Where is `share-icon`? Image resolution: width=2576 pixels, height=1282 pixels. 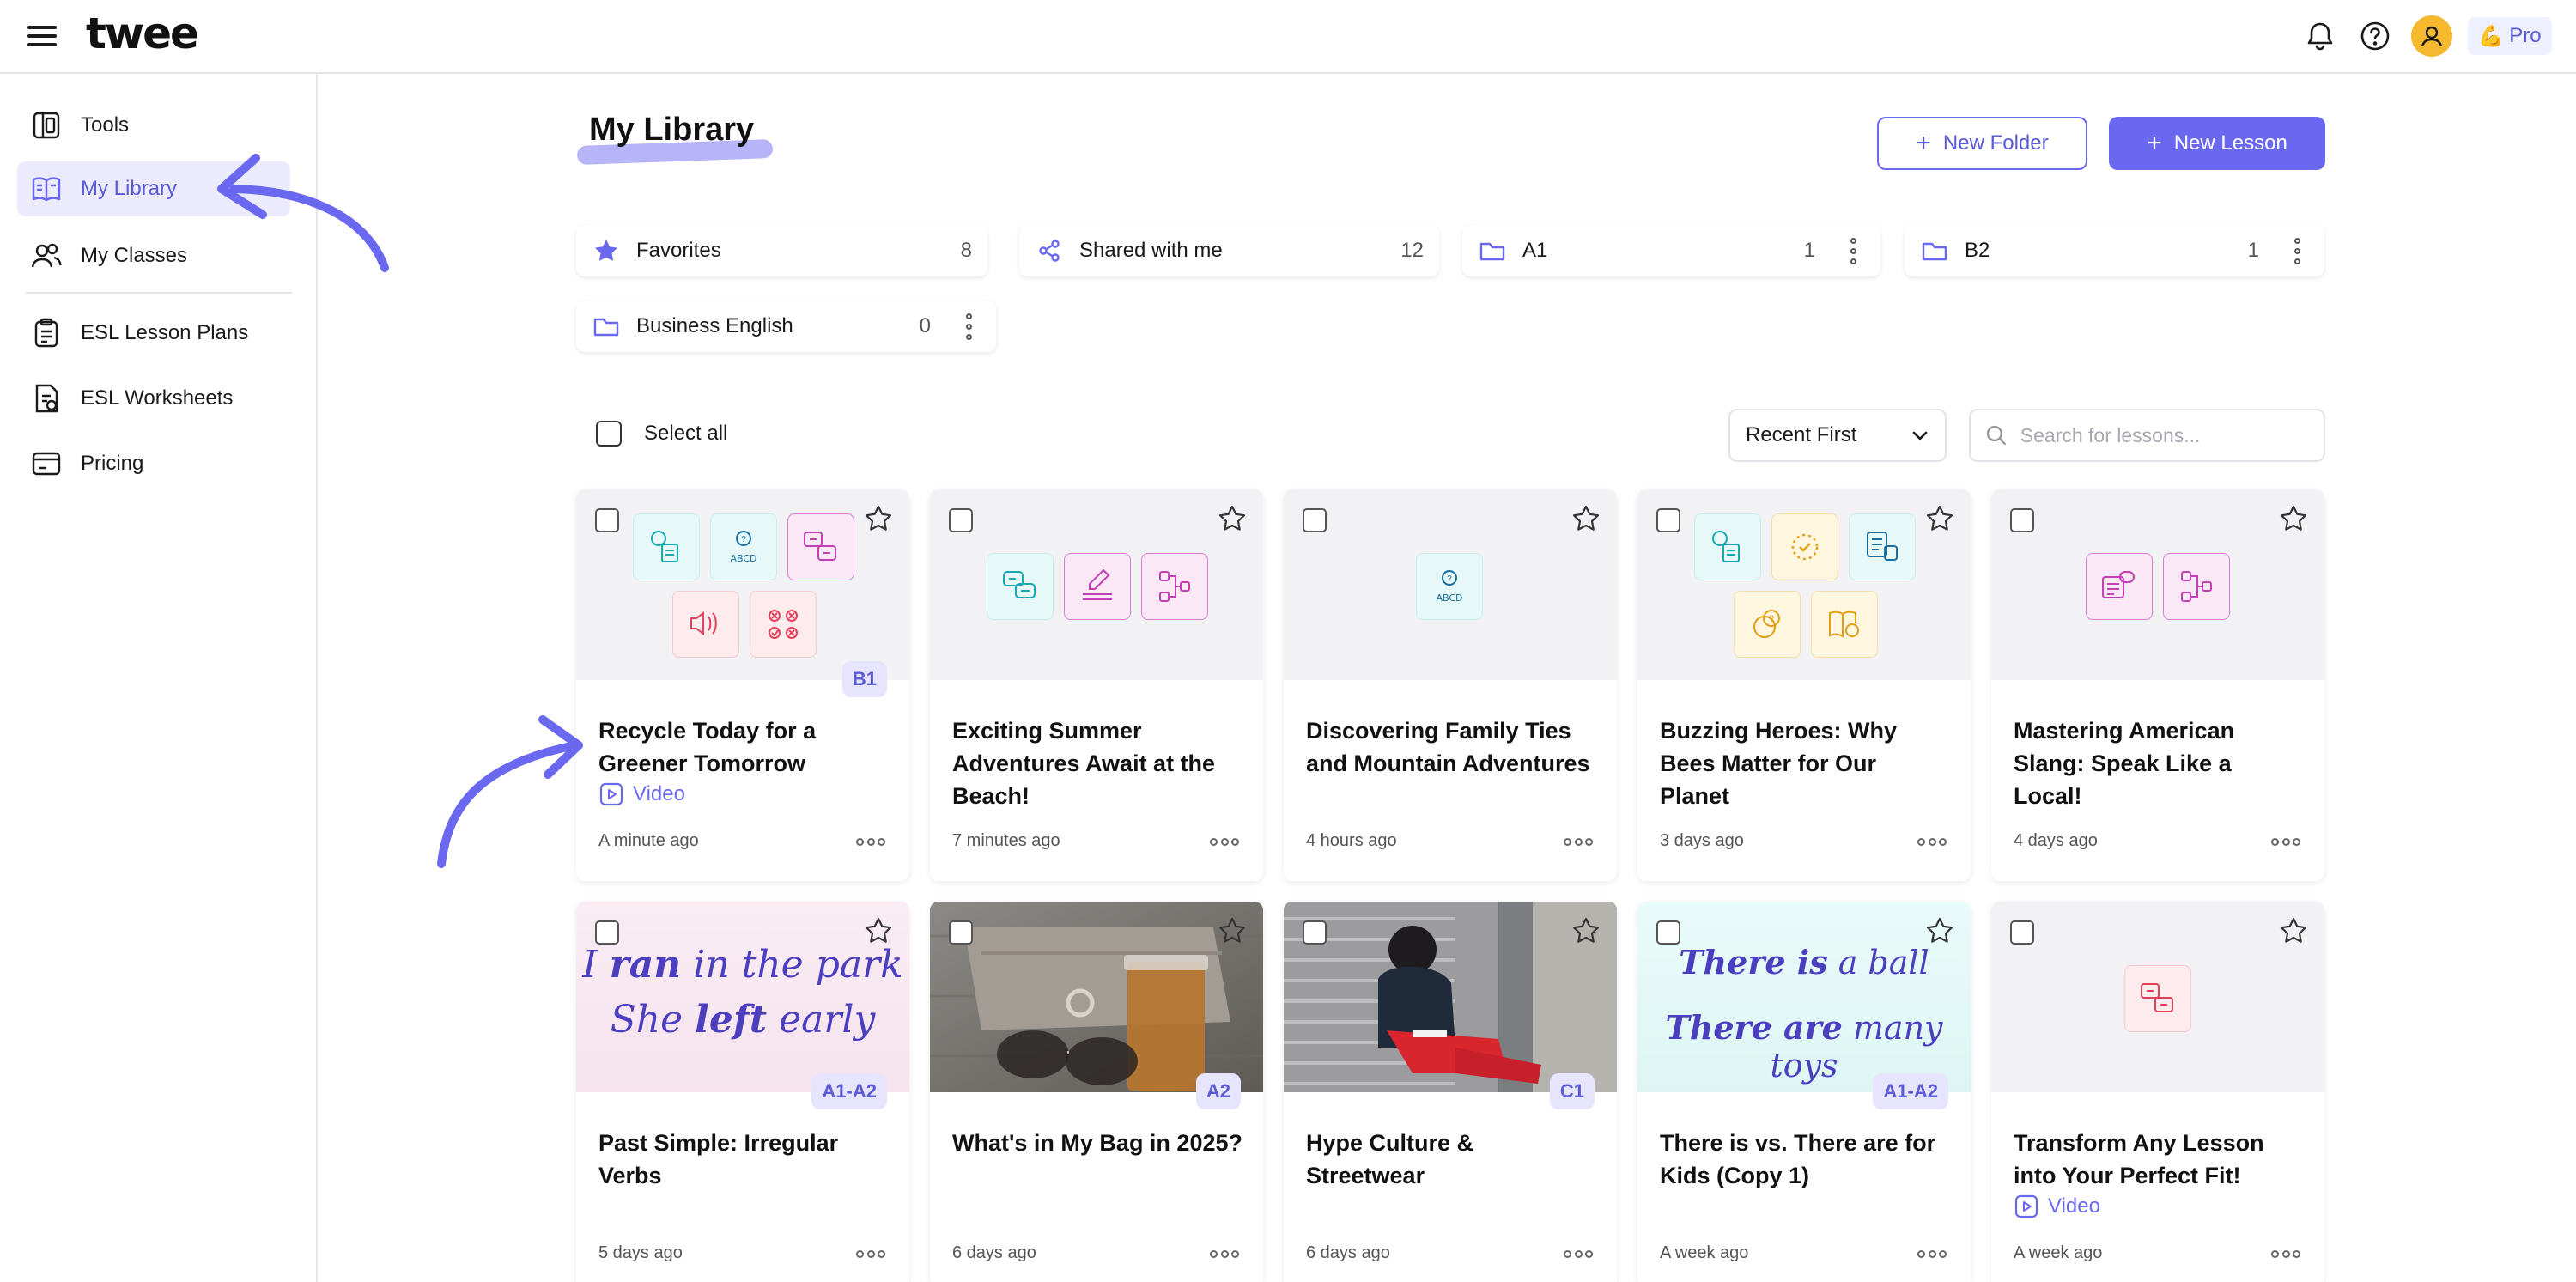
share-icon is located at coordinates (1049, 250).